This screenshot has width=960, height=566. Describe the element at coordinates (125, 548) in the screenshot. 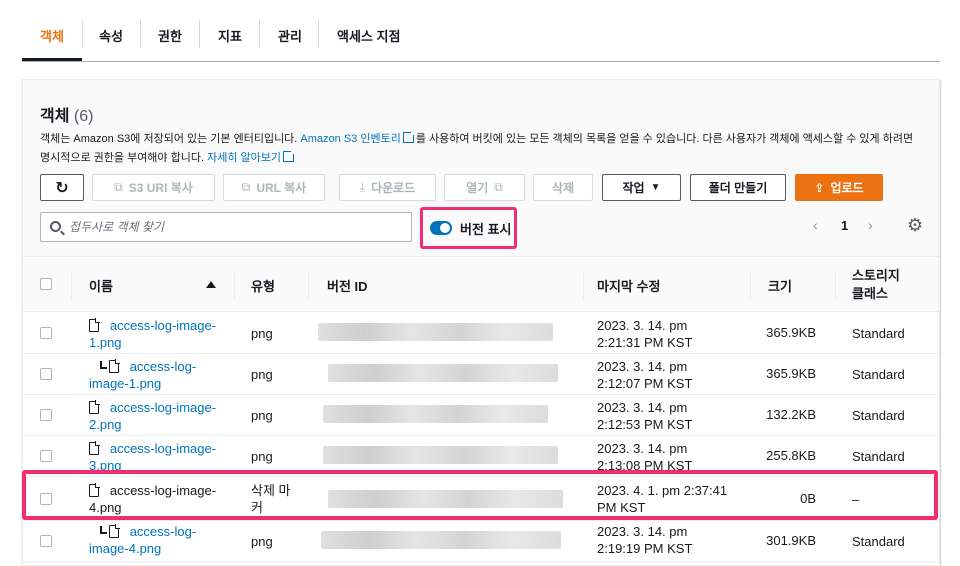

I see `object-name-line2: image-4.png` at that location.